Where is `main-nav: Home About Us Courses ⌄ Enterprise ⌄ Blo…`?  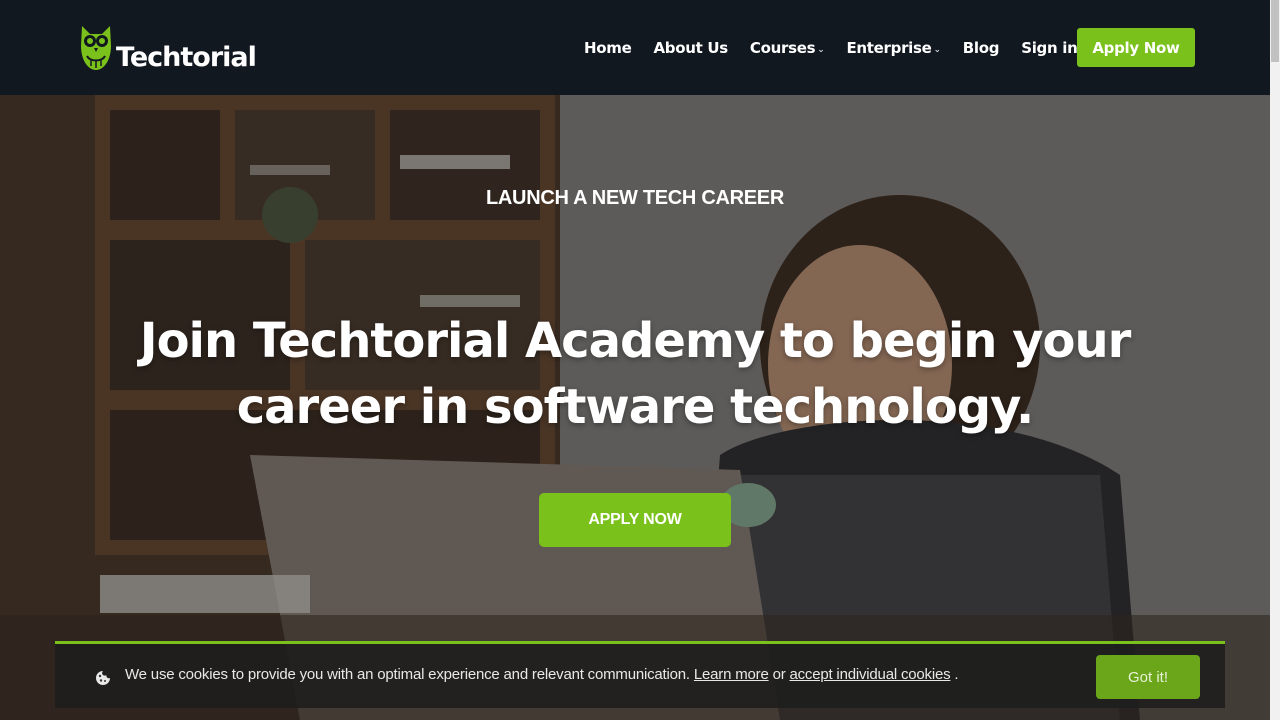
main-nav: Home About Us Courses ⌄ Enterprise ⌄ Blo… is located at coordinates (842, 48).